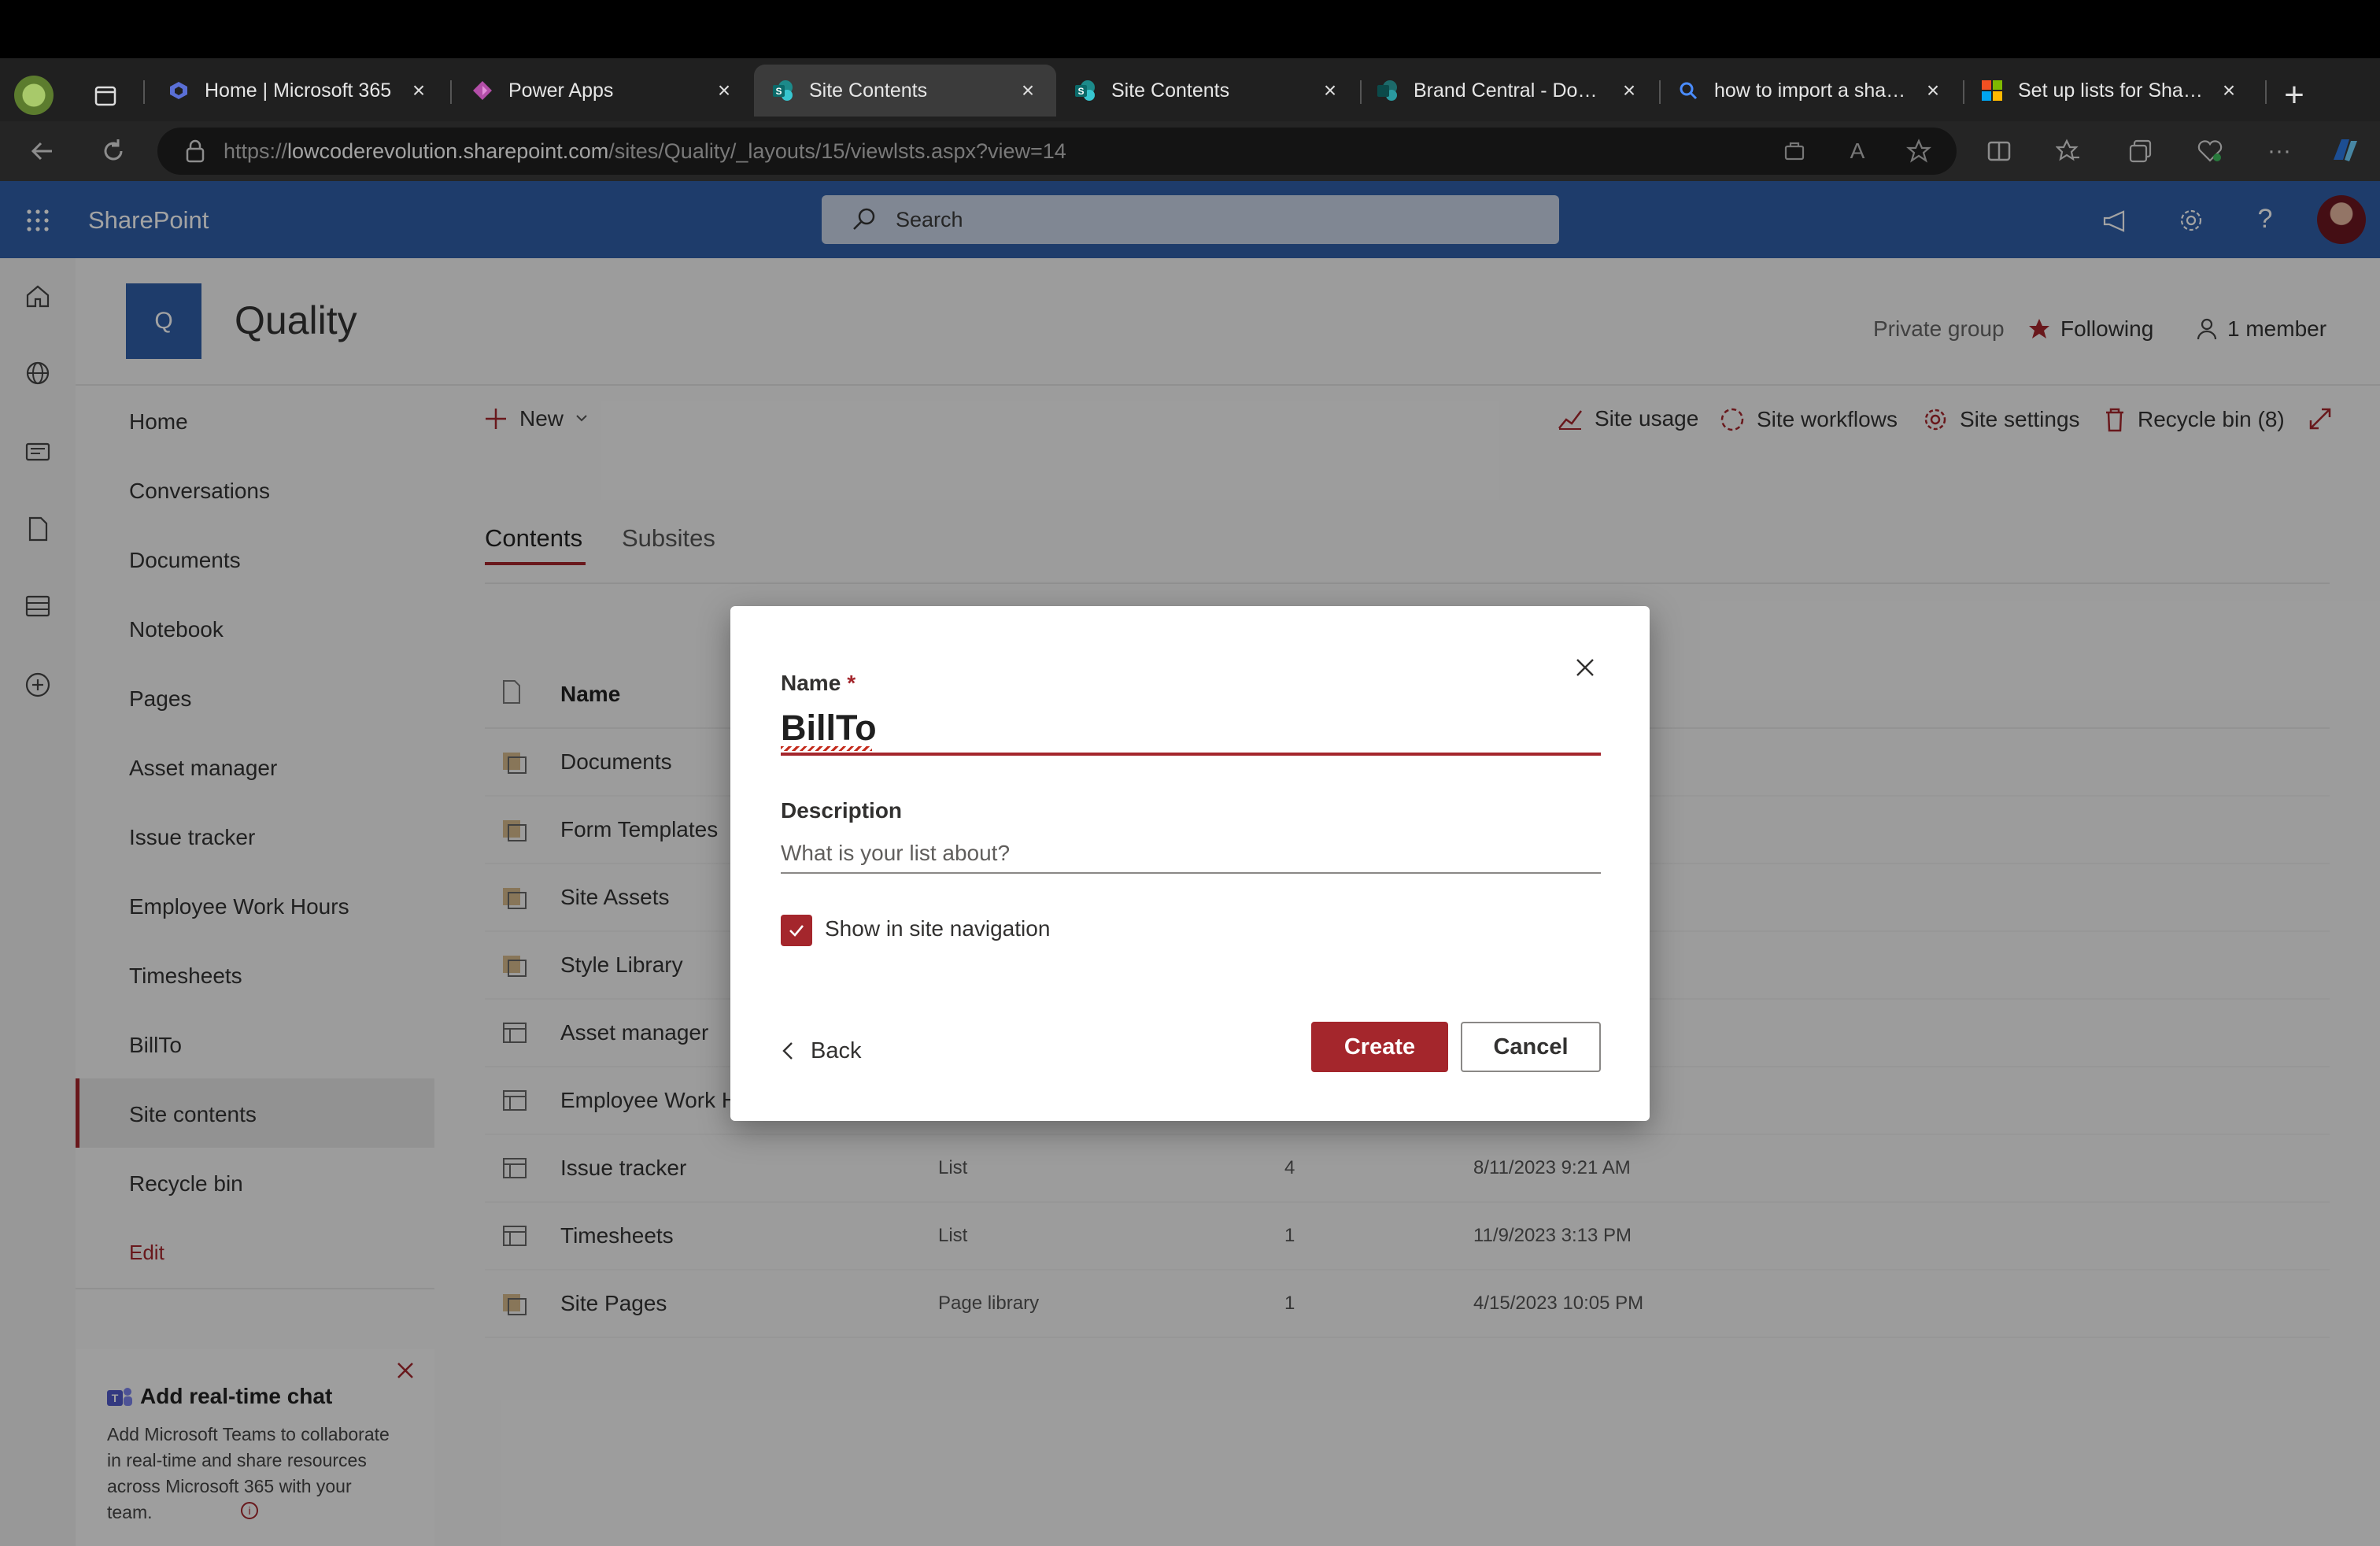 The height and width of the screenshot is (1546, 2380). Describe the element at coordinates (1992, 90) in the screenshot. I see `microsoft-icon` at that location.